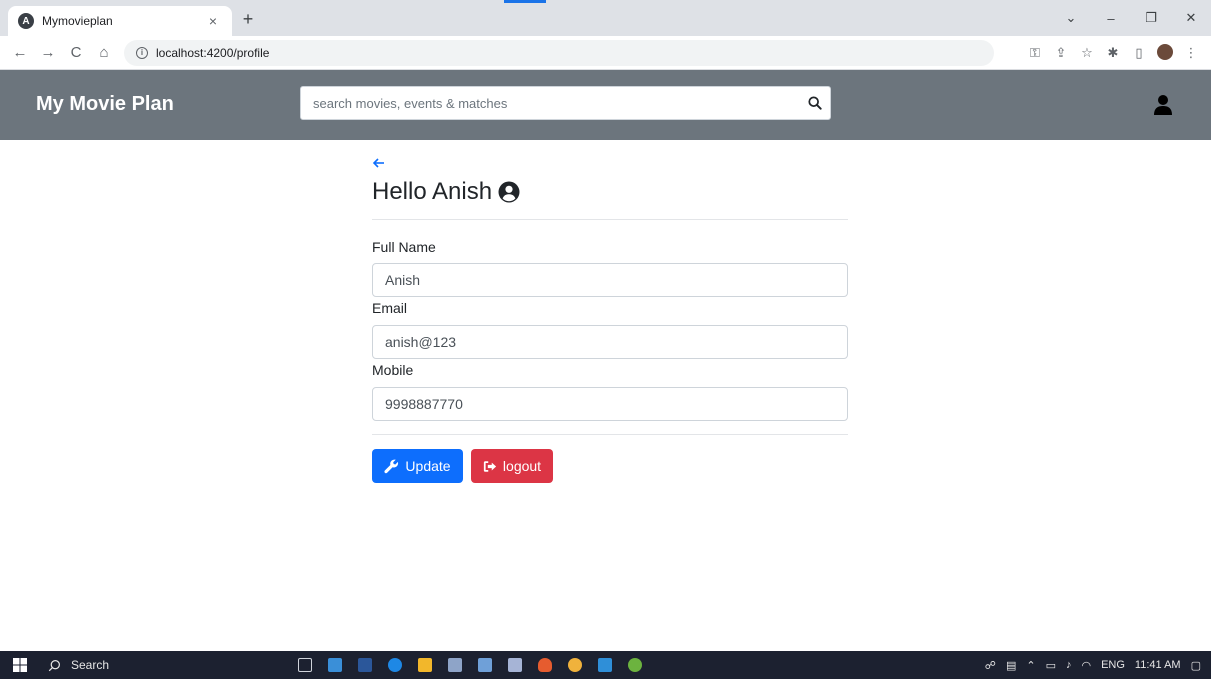  What do you see at coordinates (605, 18) in the screenshot?
I see `browser-tab-bar: A Mymovieplan × + ⌄ – ❐ ✕` at bounding box center [605, 18].